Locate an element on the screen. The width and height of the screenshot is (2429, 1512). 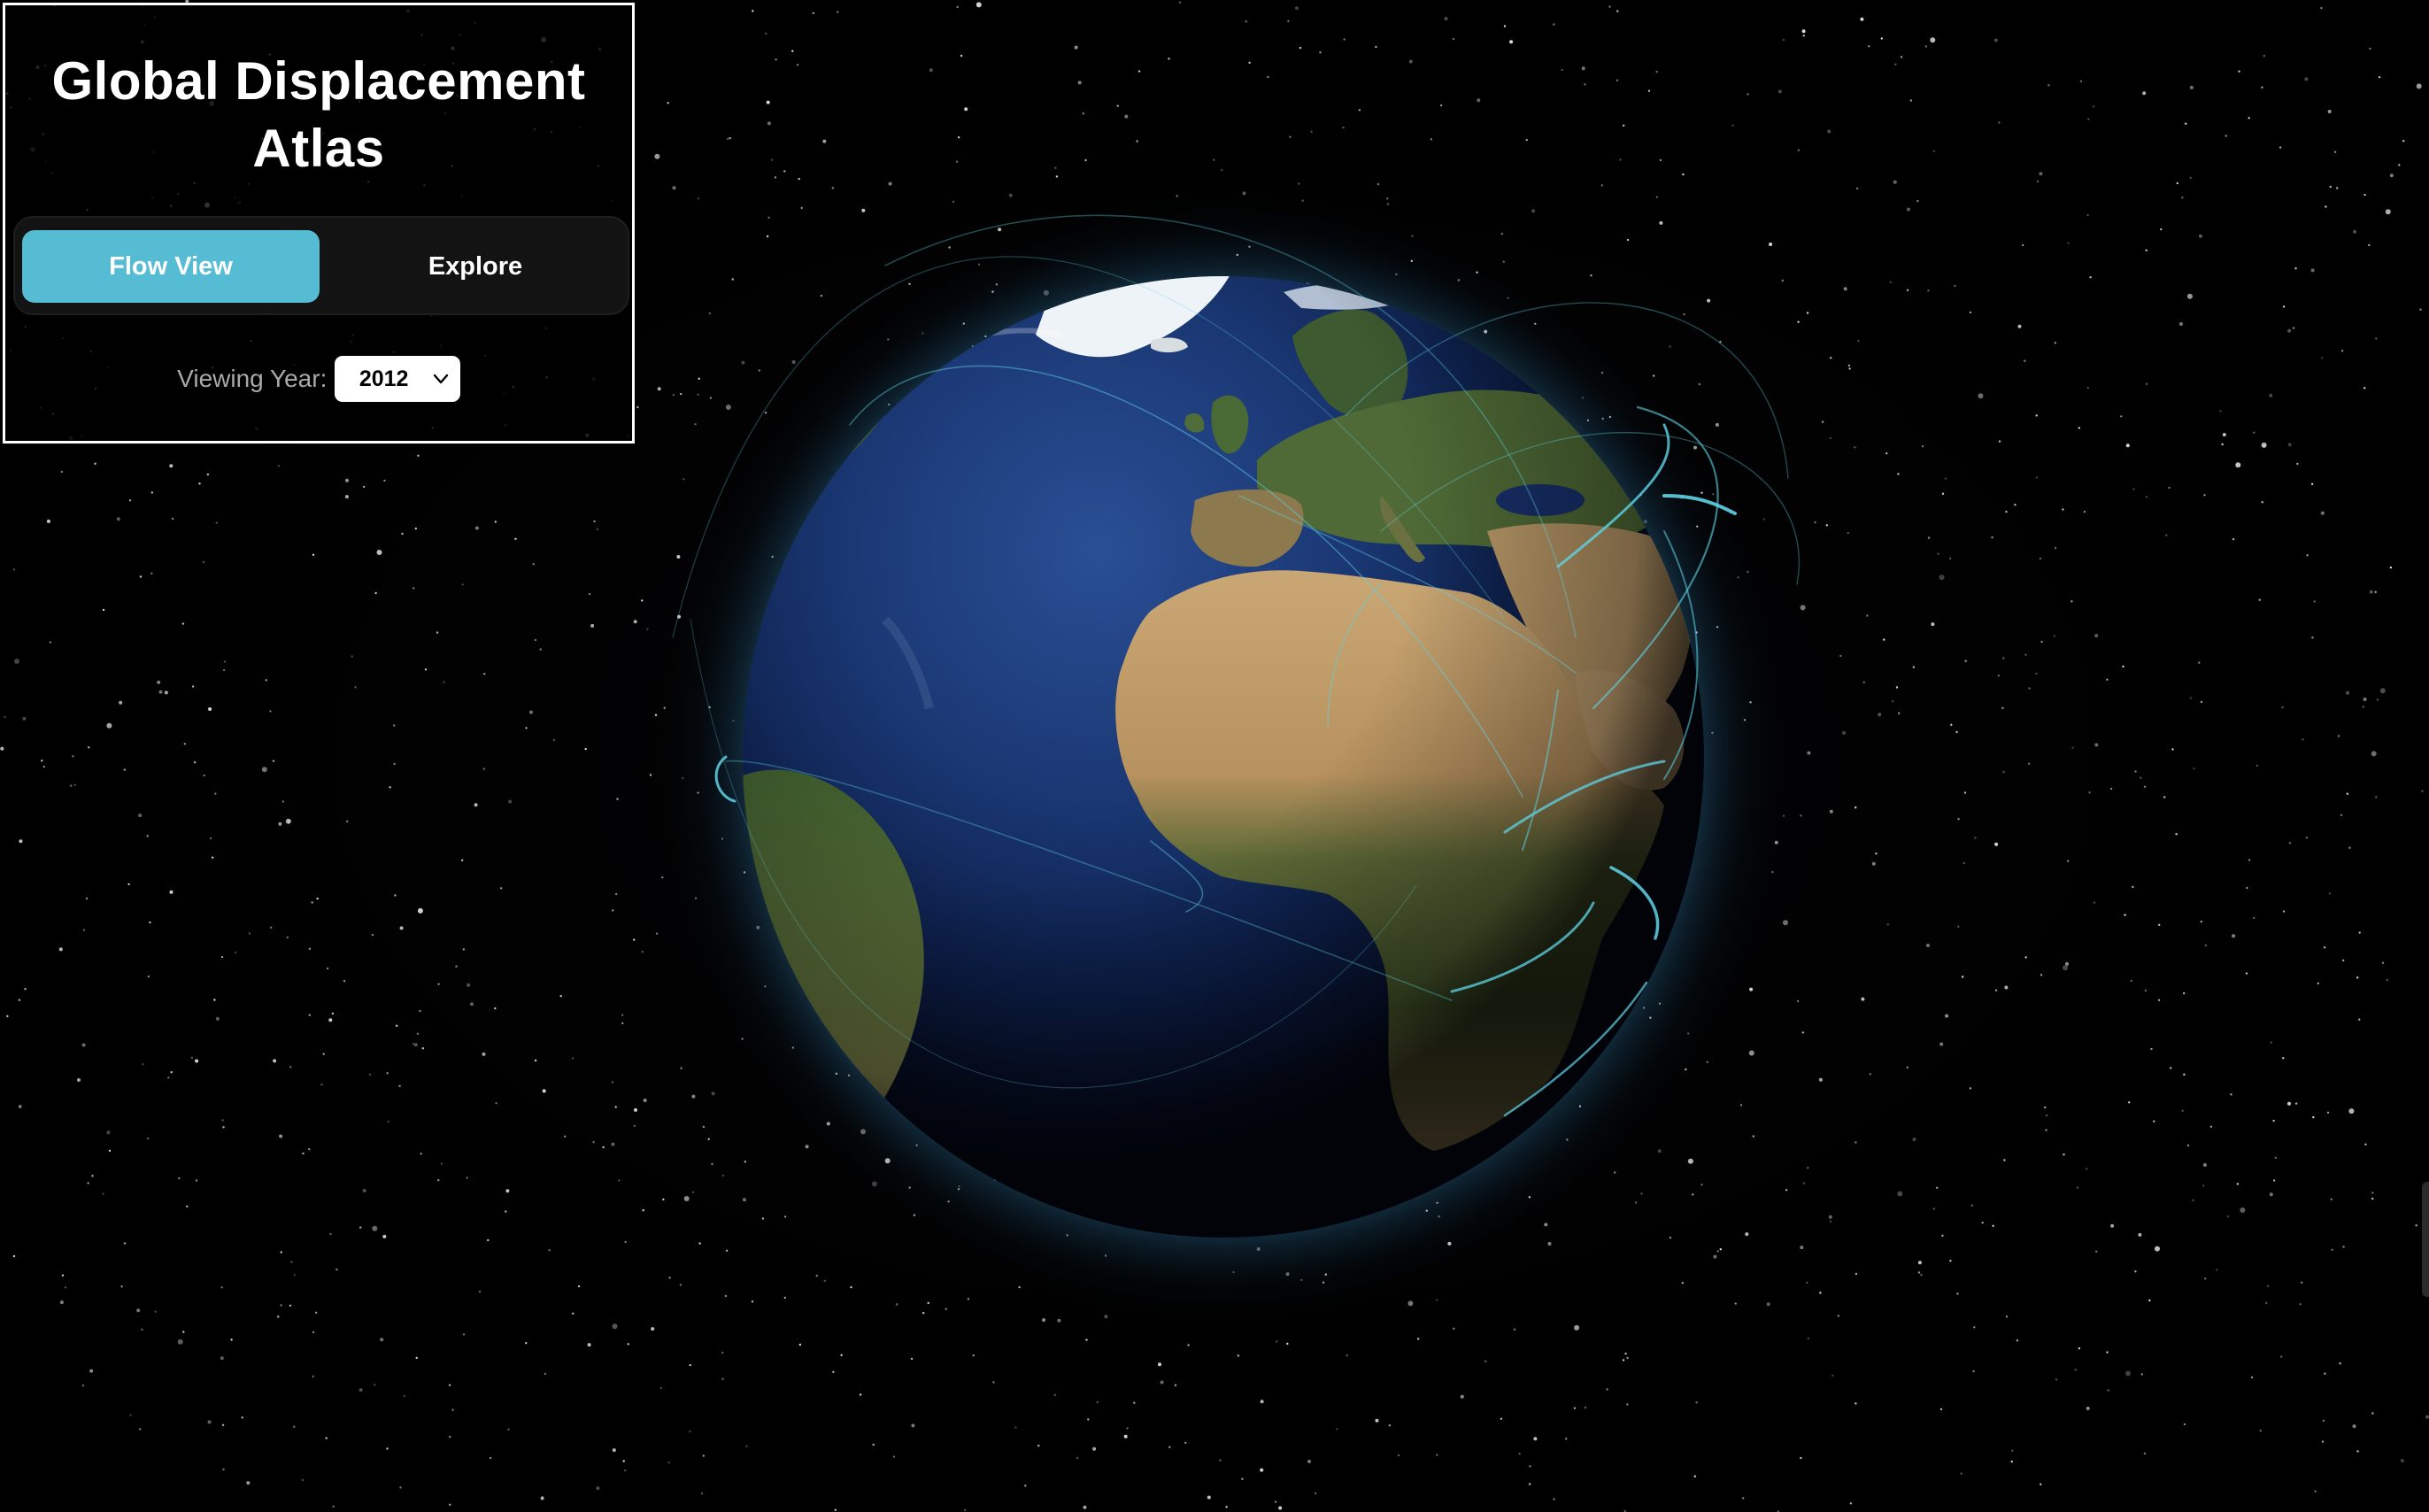
flow-view-button: Flow View is located at coordinates (171, 266).